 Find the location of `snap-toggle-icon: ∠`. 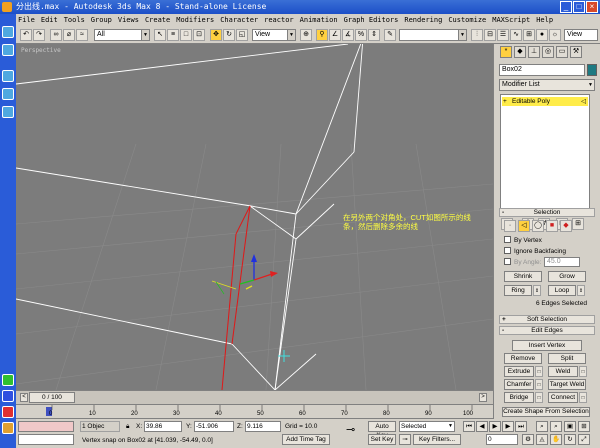

snap-toggle-icon: ∠ is located at coordinates (335, 35).